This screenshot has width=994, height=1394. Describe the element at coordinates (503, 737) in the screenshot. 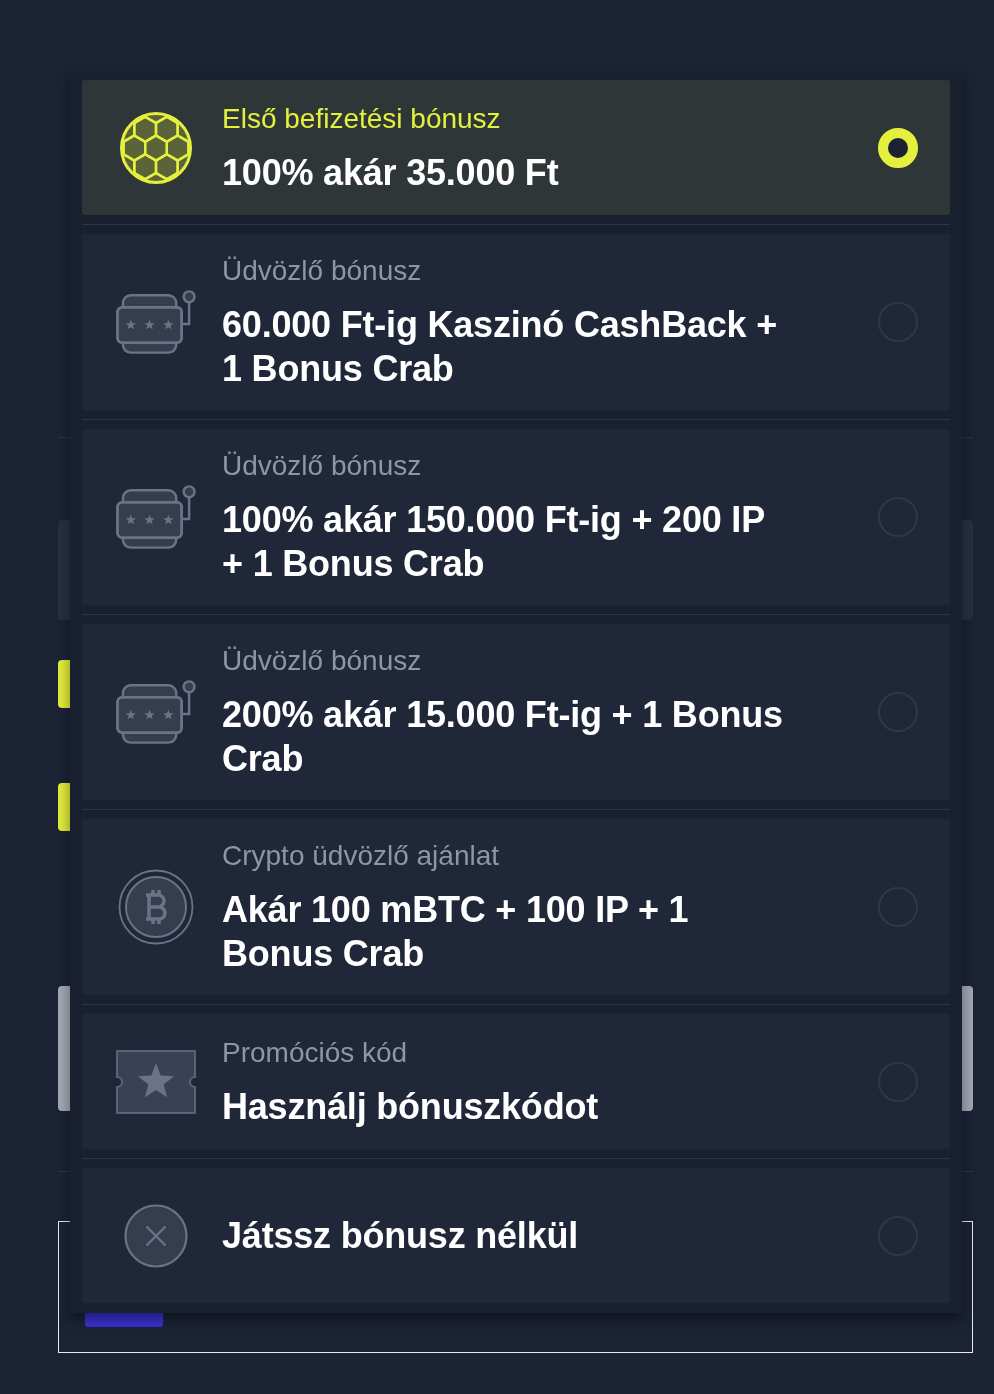

I see `option-title: 200% akár 15.000 Ft-ig + 1 Bonus Crab` at that location.